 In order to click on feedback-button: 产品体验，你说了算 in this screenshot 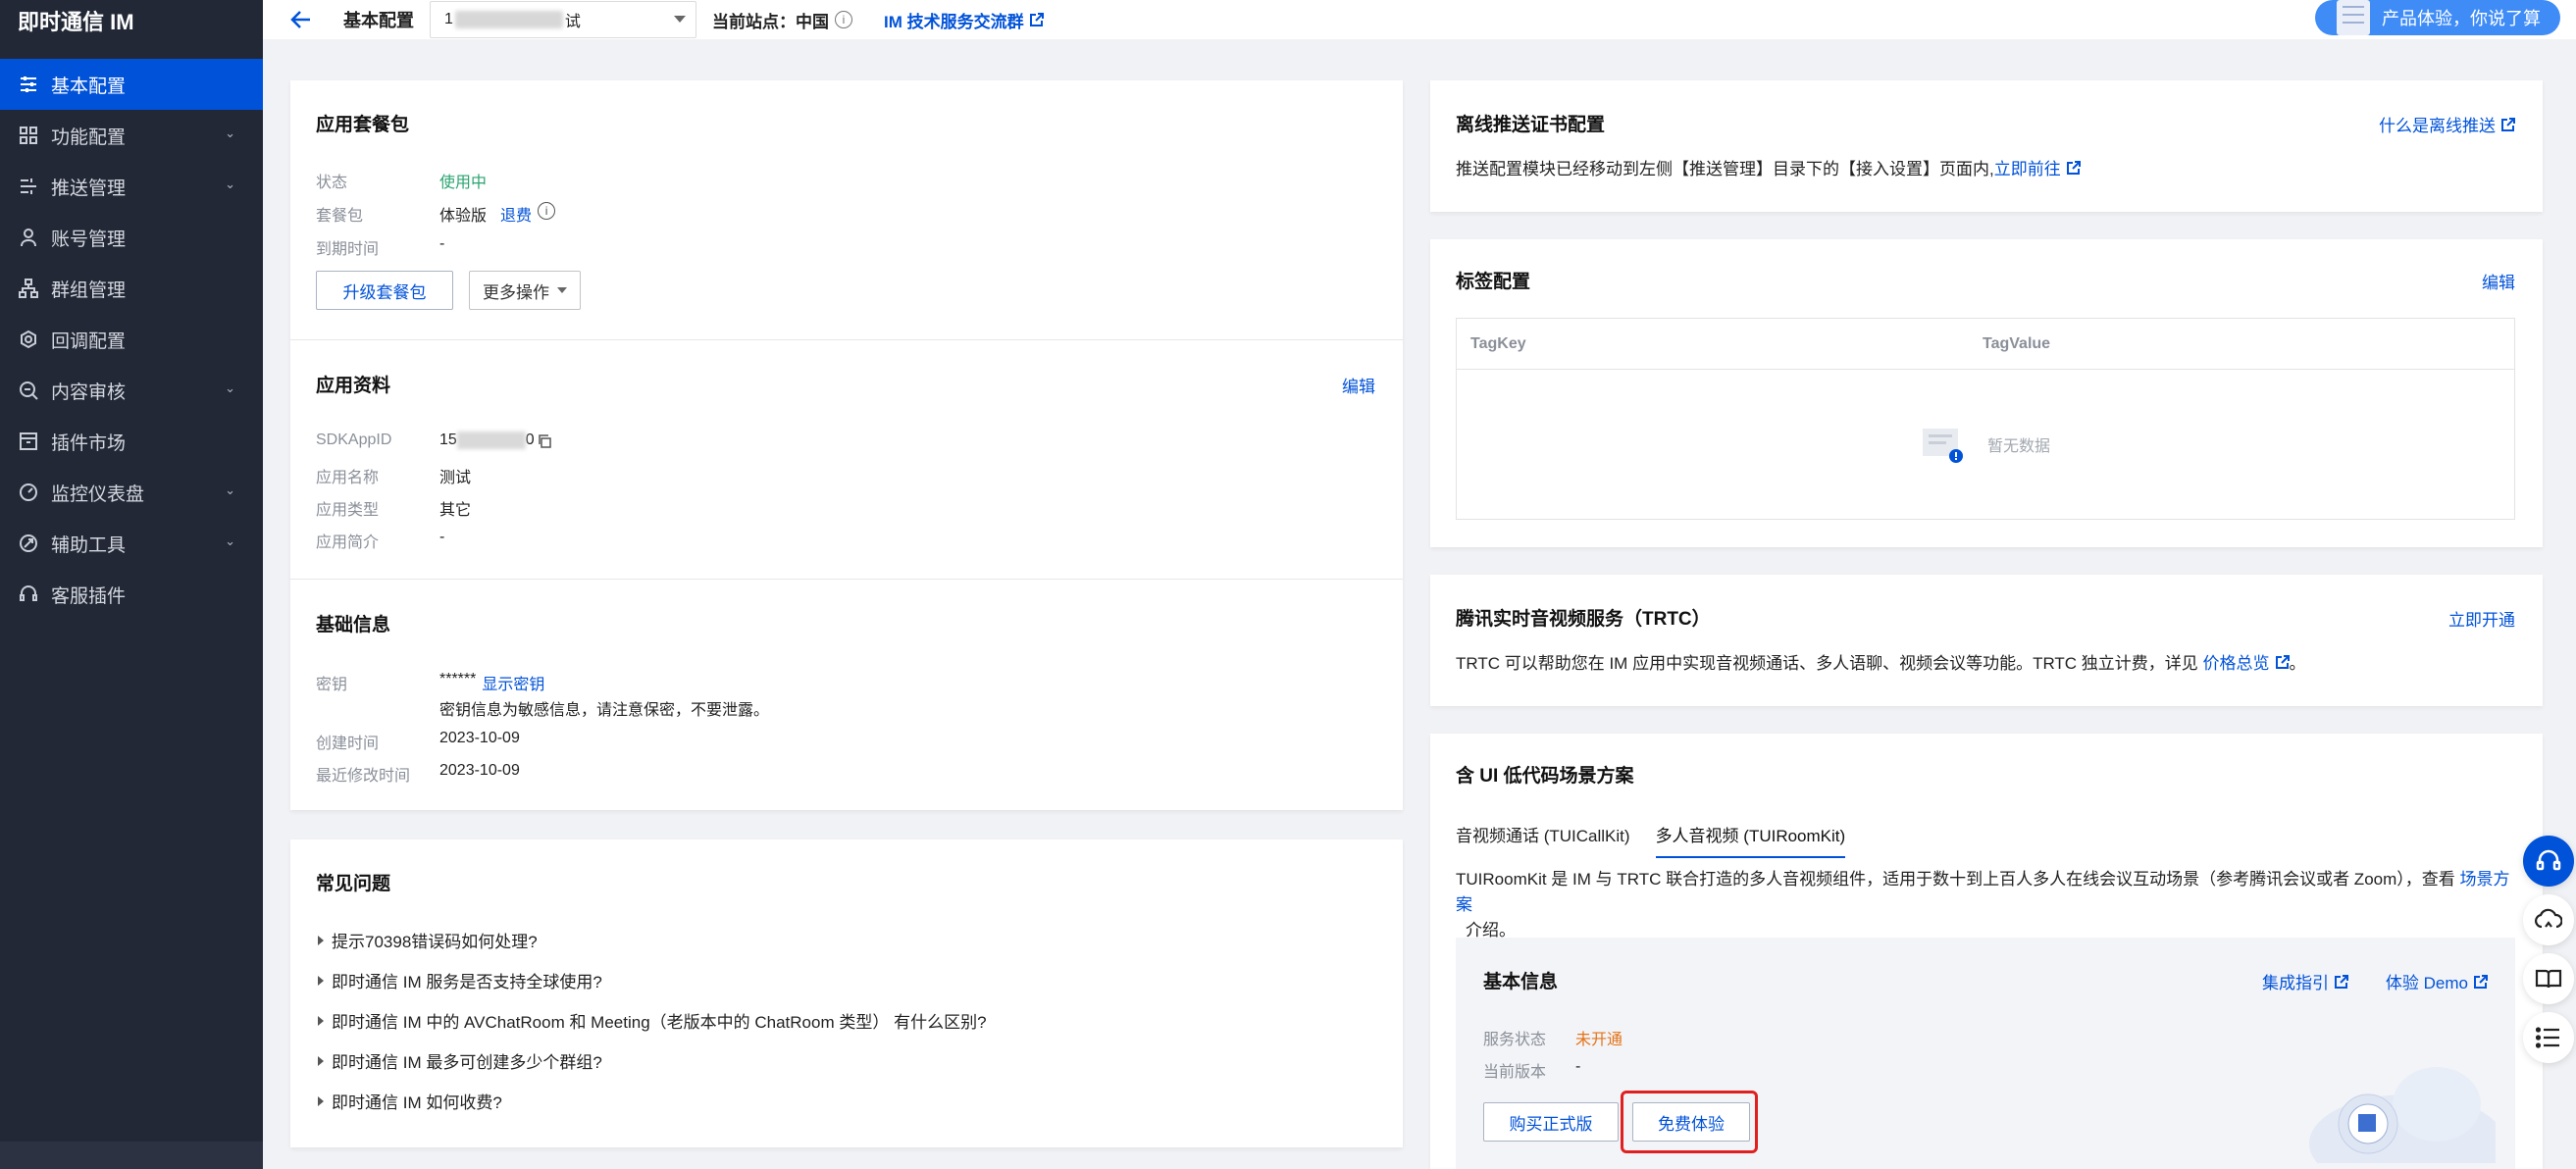, I will do `click(2437, 17)`.